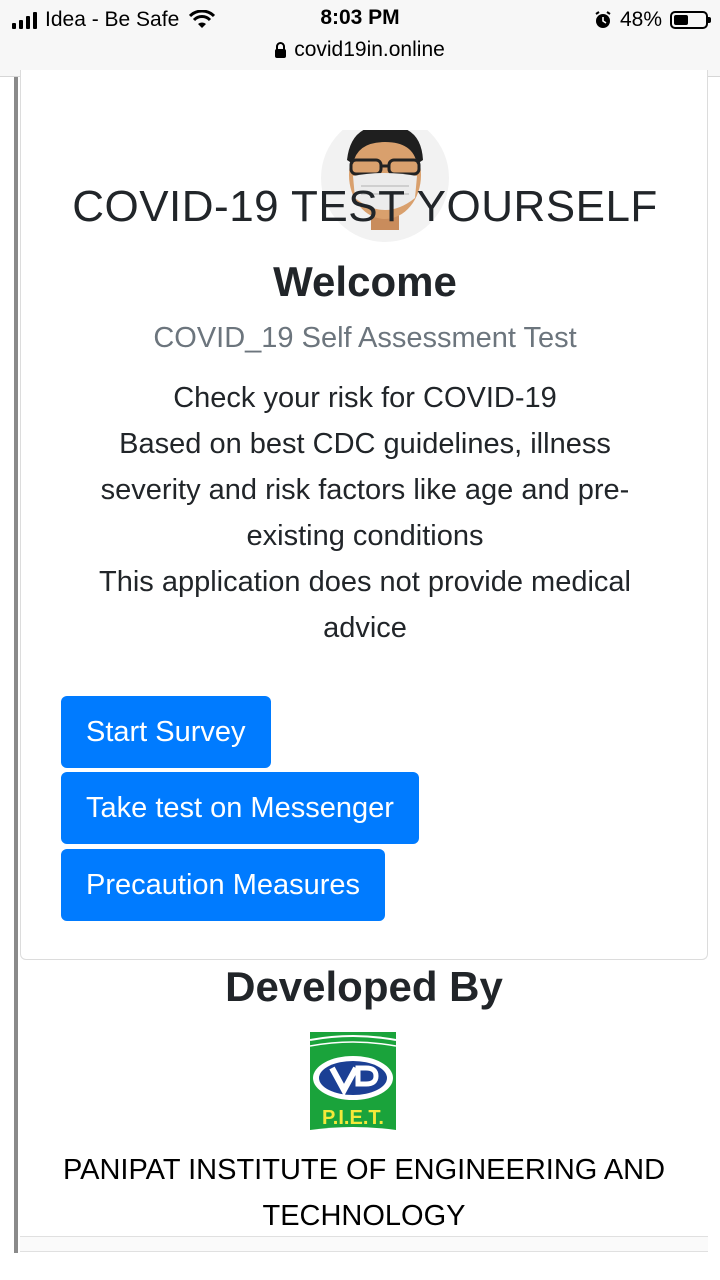 This screenshot has height=1280, width=720. Describe the element at coordinates (365, 206) in the screenshot. I see `page-title: COVID-19 TEST YOURSELF` at that location.